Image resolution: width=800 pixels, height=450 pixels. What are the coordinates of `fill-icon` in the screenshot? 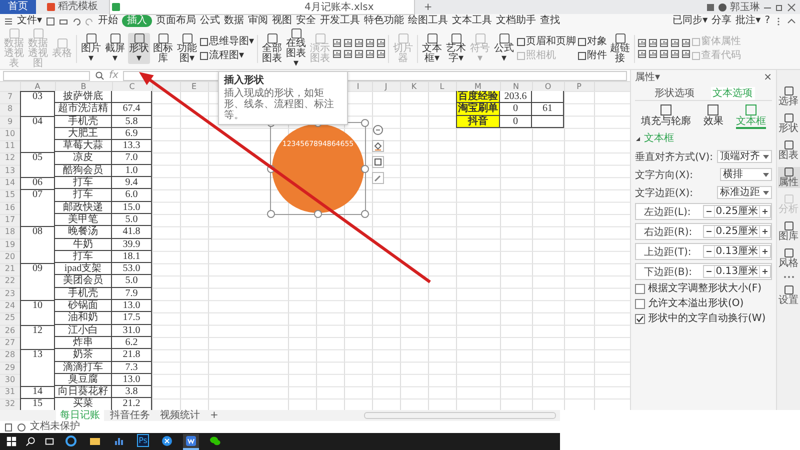 It's located at (378, 146).